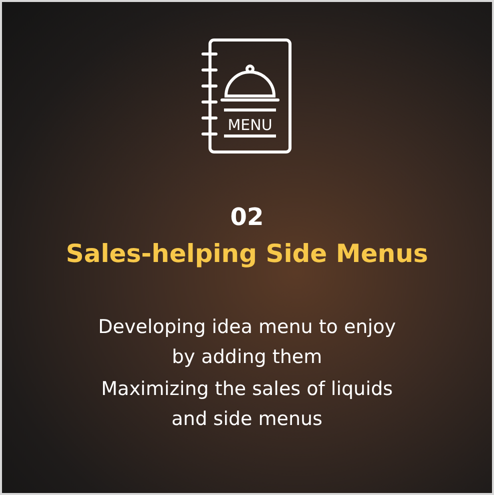 This screenshot has height=495, width=494. Describe the element at coordinates (247, 419) in the screenshot. I see `description-line: and side menus` at that location.